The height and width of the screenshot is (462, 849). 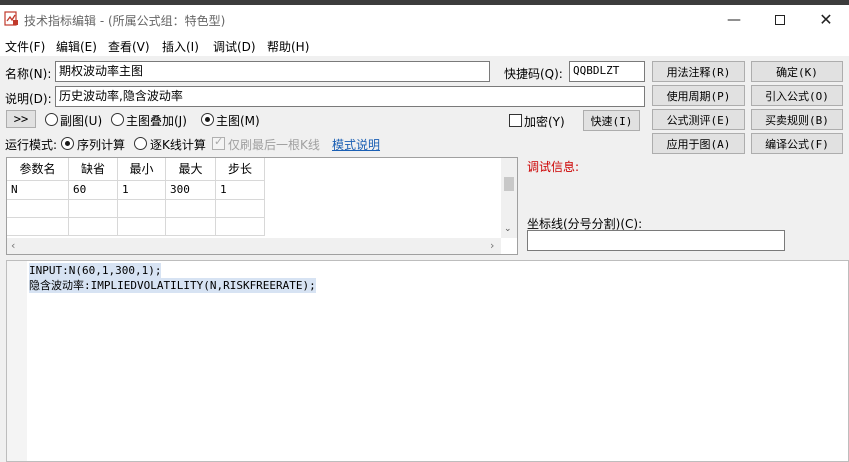 I want to click on menu-file: 文件(F), so click(x=25, y=46).